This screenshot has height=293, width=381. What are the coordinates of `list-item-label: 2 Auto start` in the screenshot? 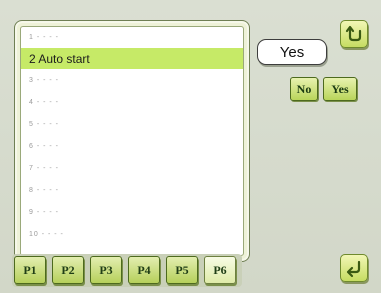 It's located at (59, 58).